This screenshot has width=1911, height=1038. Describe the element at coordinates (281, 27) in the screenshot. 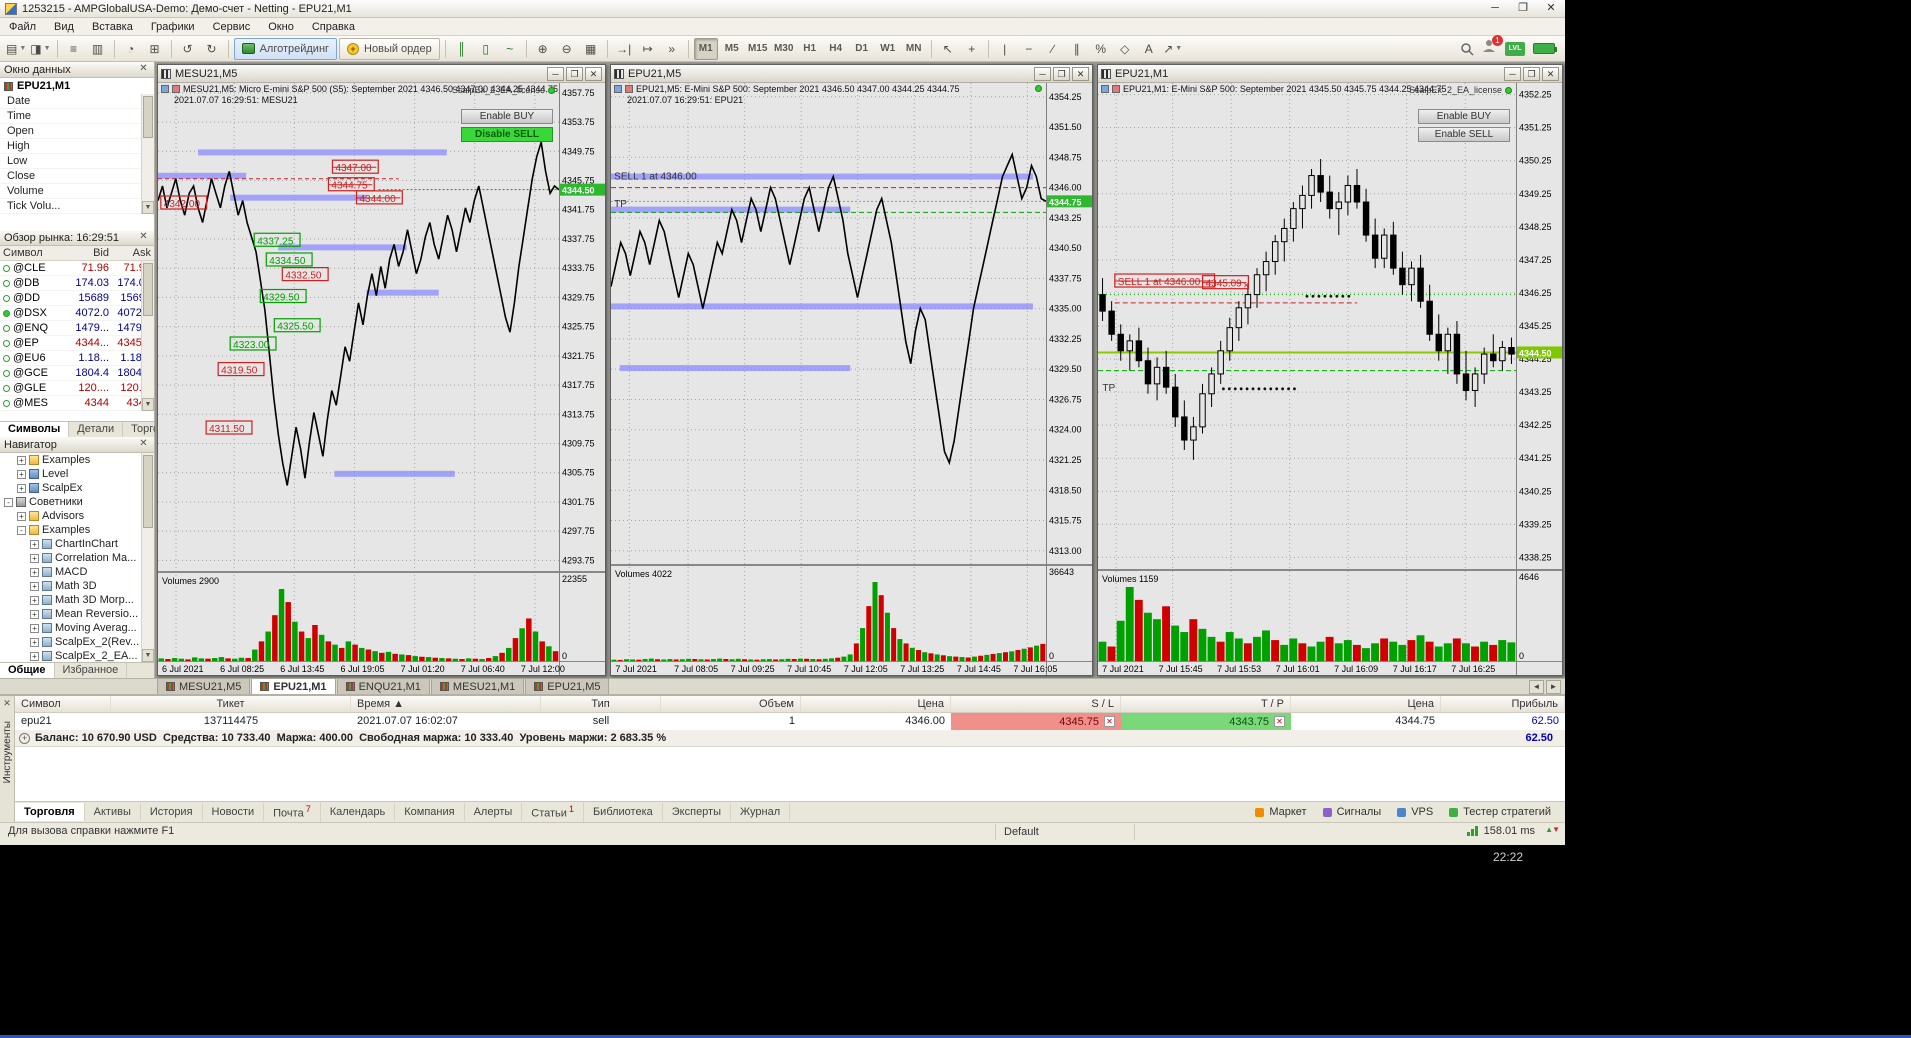

I see `menu-окно: Окно` at that location.